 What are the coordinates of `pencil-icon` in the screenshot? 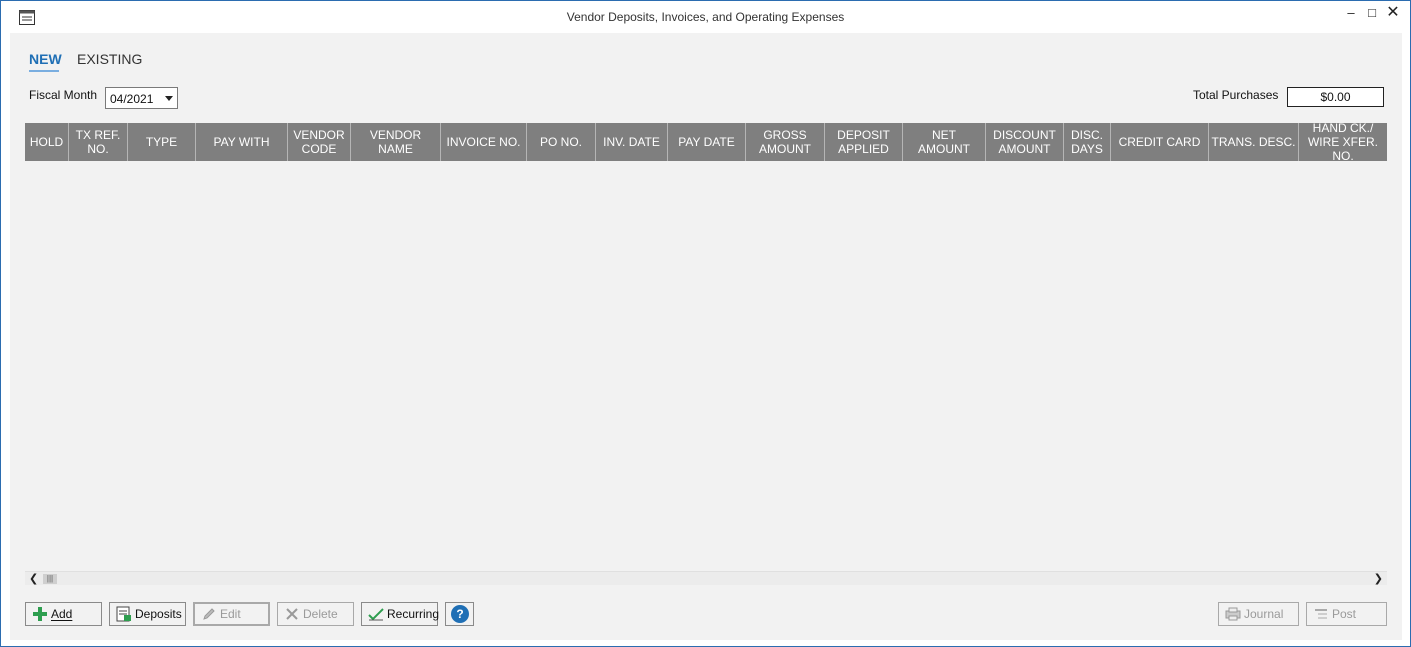 It's located at (209, 614).